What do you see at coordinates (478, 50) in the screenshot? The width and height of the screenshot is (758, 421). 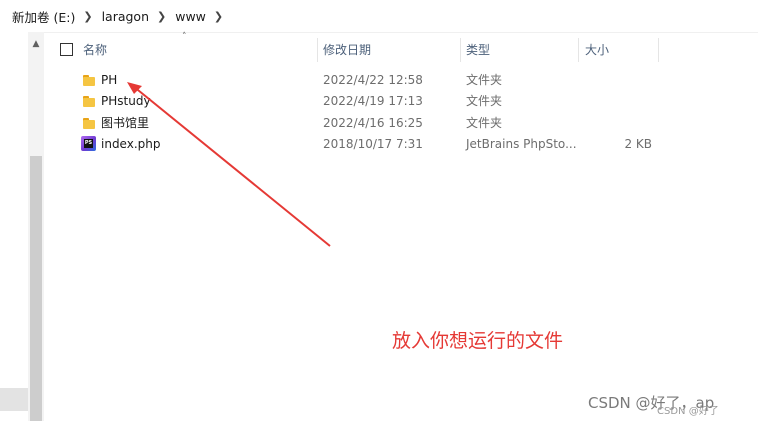 I see `column-header-type: 类型` at bounding box center [478, 50].